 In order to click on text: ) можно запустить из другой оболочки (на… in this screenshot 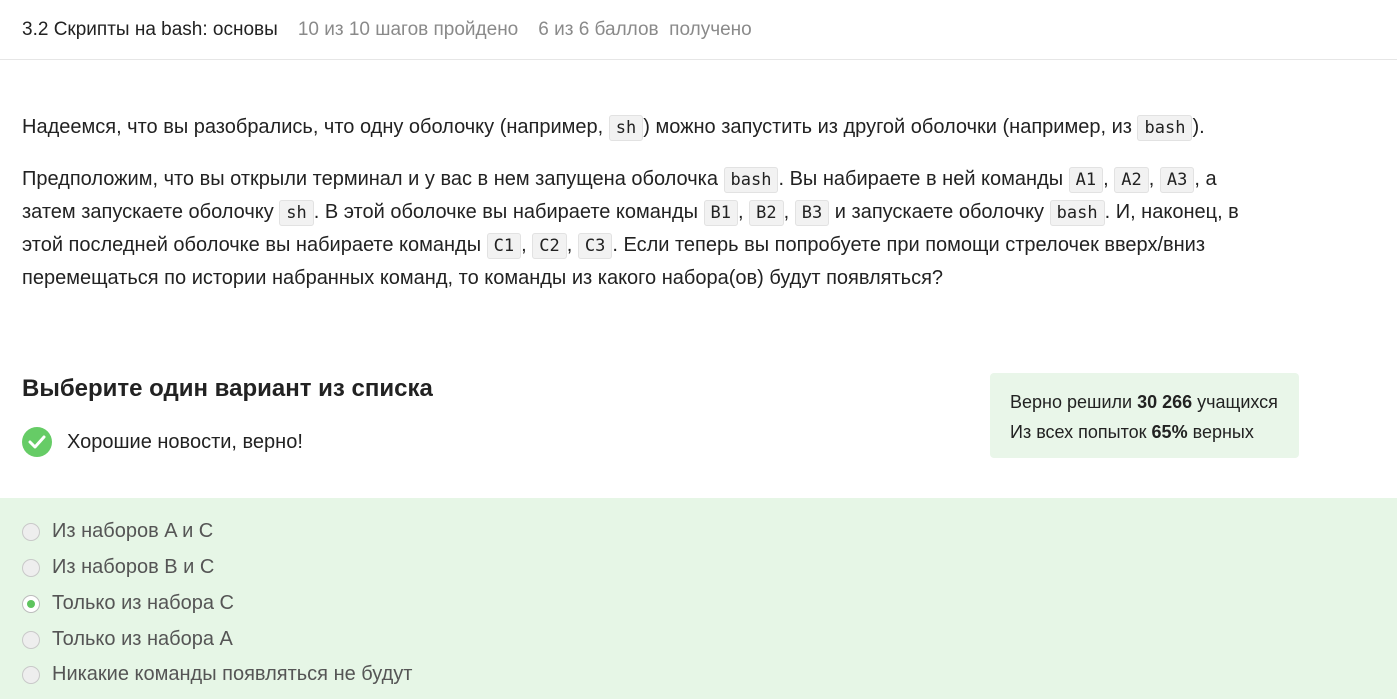, I will do `click(890, 127)`.